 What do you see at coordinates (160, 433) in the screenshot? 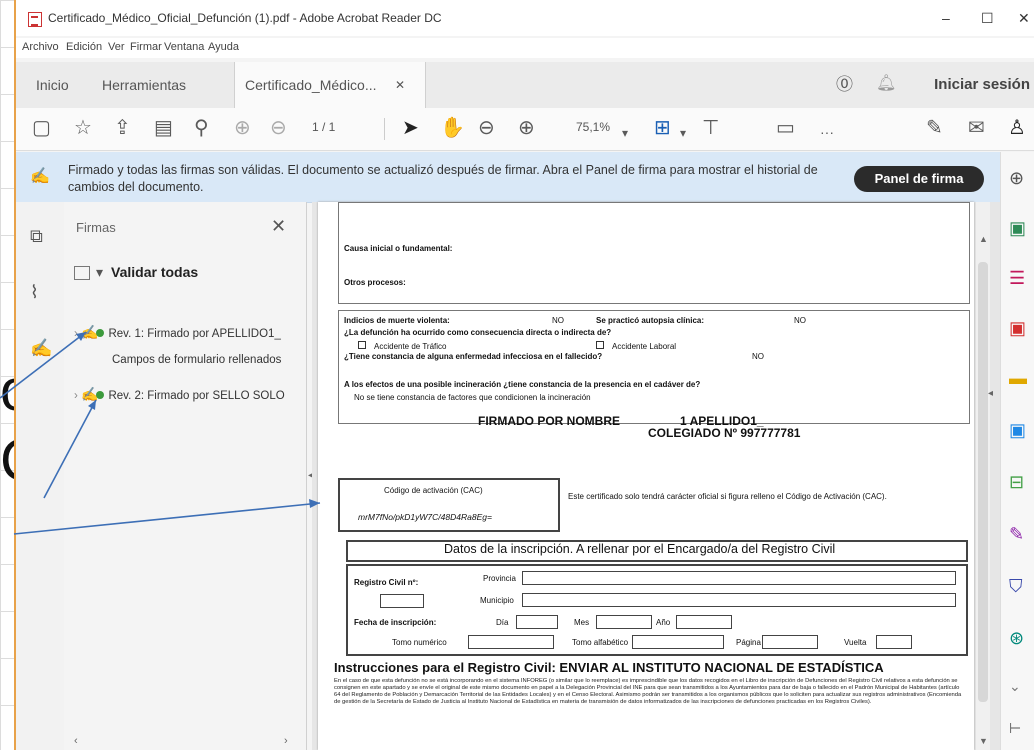
I see `annotation-arrows` at bounding box center [160, 433].